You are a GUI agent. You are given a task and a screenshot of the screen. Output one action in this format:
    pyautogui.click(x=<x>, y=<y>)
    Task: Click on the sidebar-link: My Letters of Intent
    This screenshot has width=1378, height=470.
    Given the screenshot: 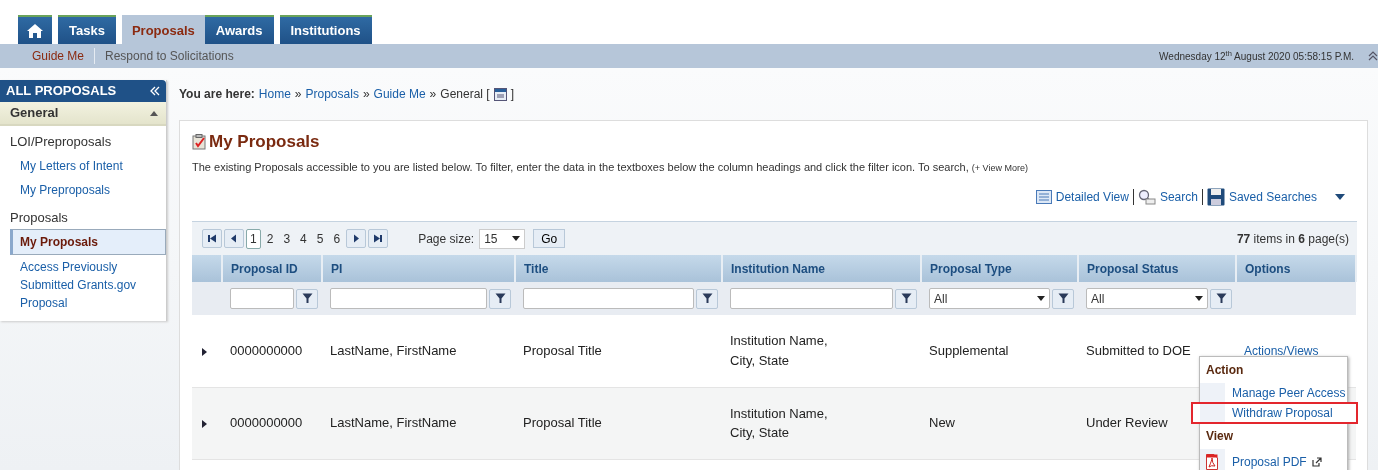 What is the action you would take?
    pyautogui.click(x=83, y=165)
    